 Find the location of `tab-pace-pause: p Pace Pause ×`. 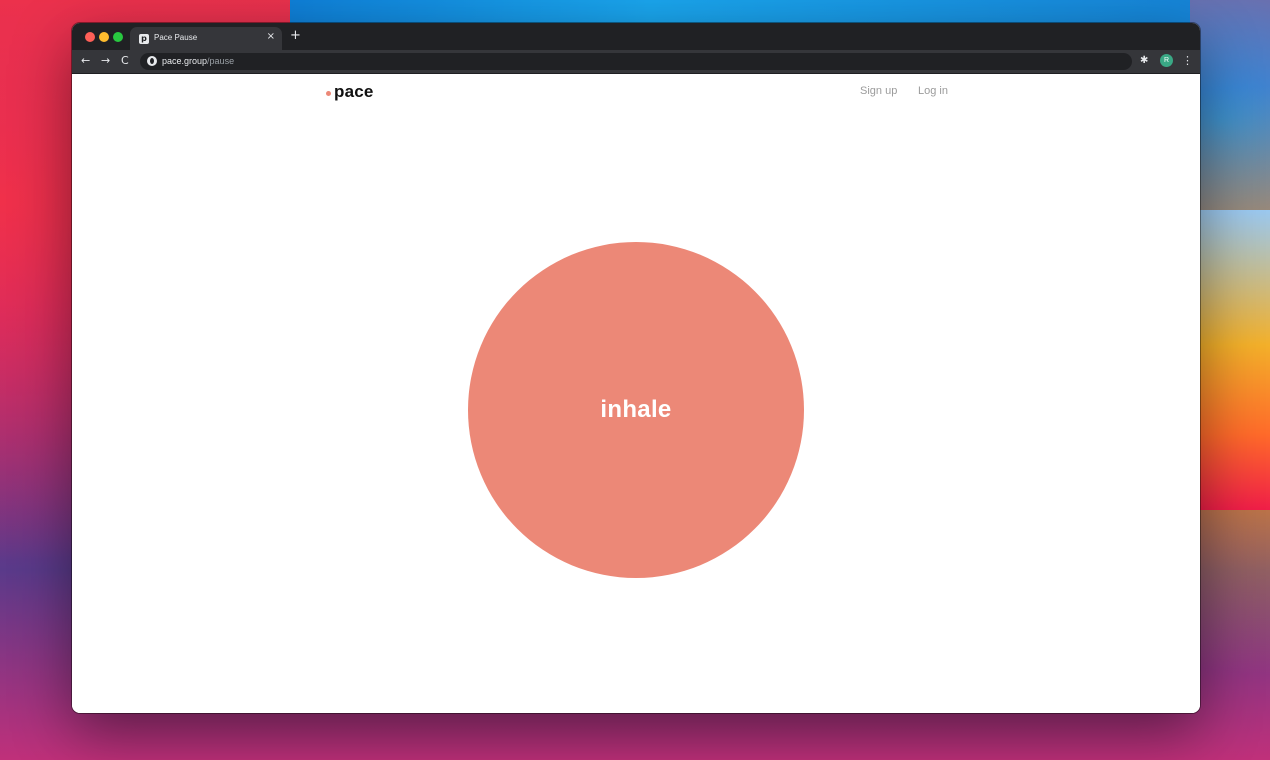

tab-pace-pause: p Pace Pause × is located at coordinates (206, 38).